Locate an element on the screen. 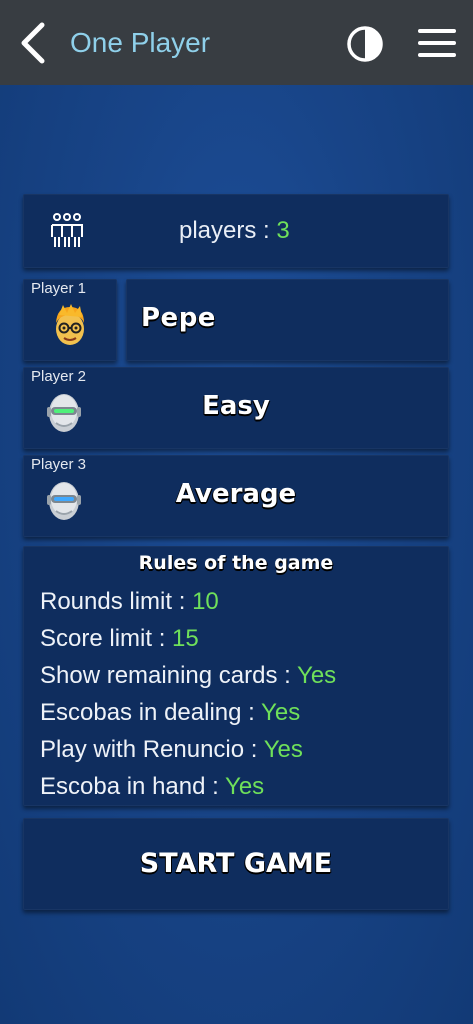 This screenshot has width=473, height=1024. menu-button is located at coordinates (437, 43).